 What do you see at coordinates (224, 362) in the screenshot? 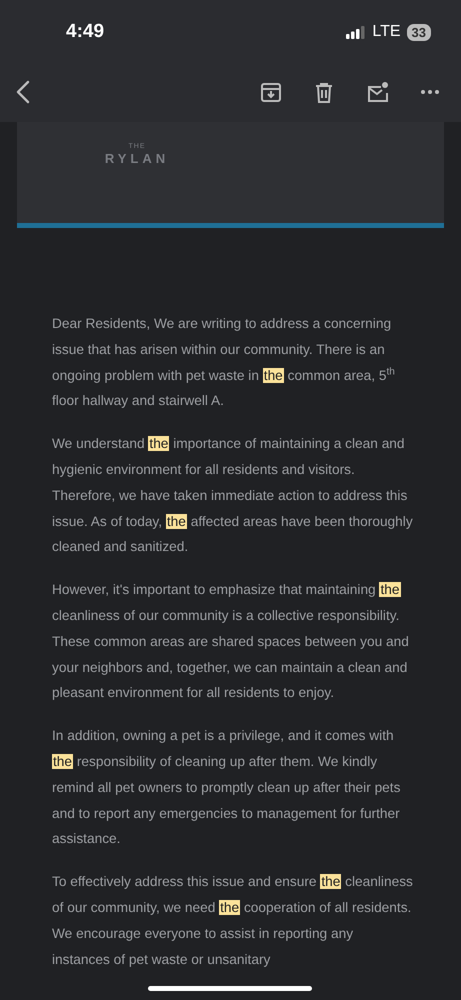
I see `email-paragraph: Dear Residents, We are writing to address a concerning issue that has arisen within our community. There is an ongoing problem with pet waste in the common area, 5$^{th}$ floor hallway and stairwell A.` at bounding box center [224, 362].